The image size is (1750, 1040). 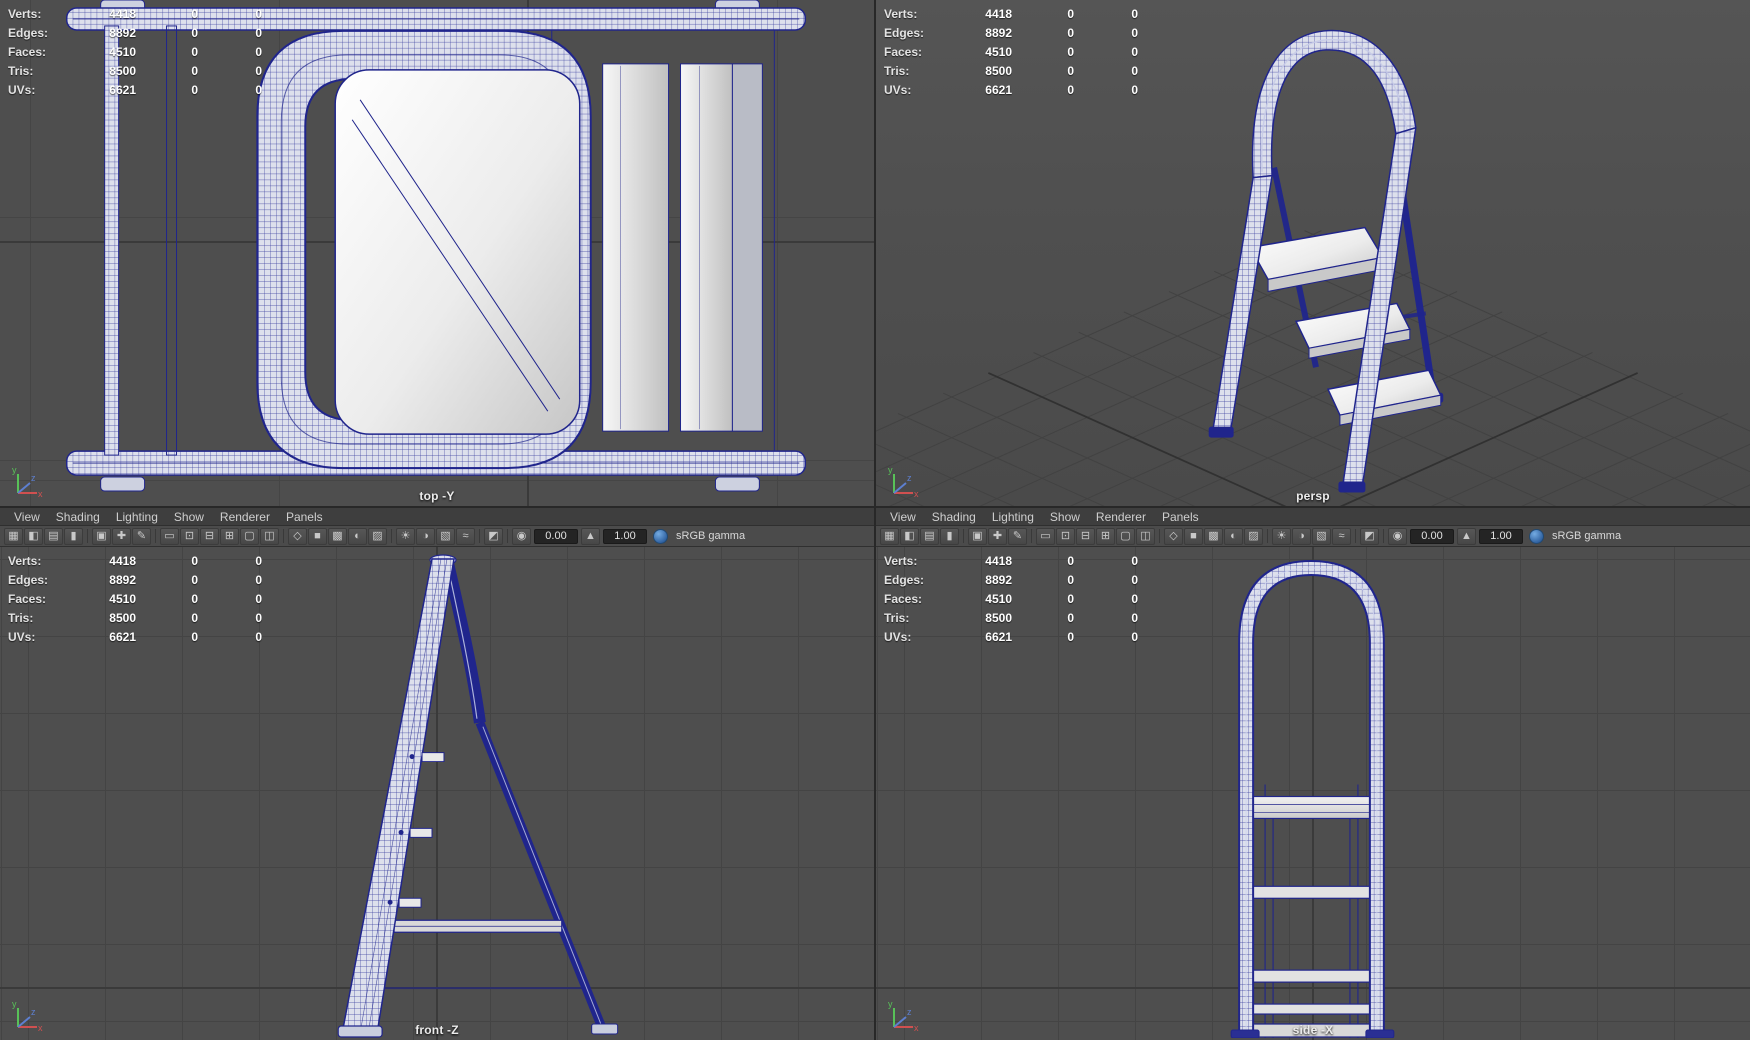 I want to click on stat-row: Verts: 4418 0 0, so click(x=135, y=13).